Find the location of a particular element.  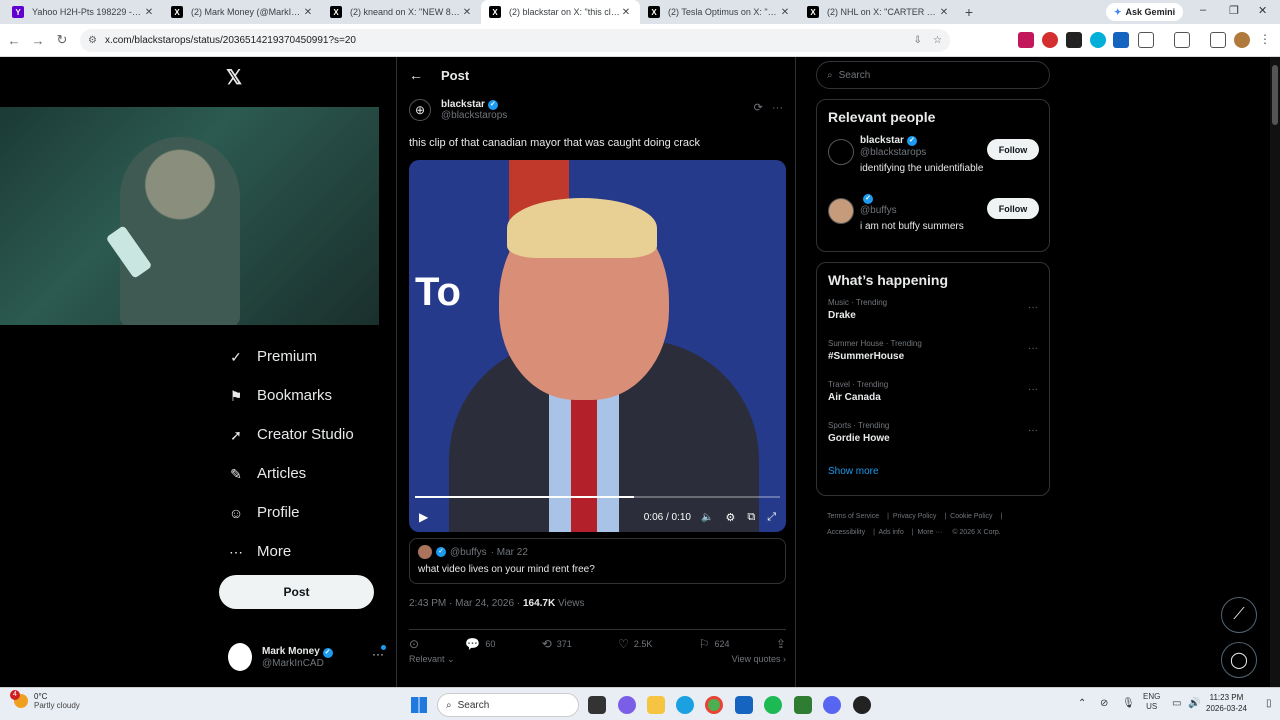

accessibility-link: Accessibility is located at coordinates (846, 532).